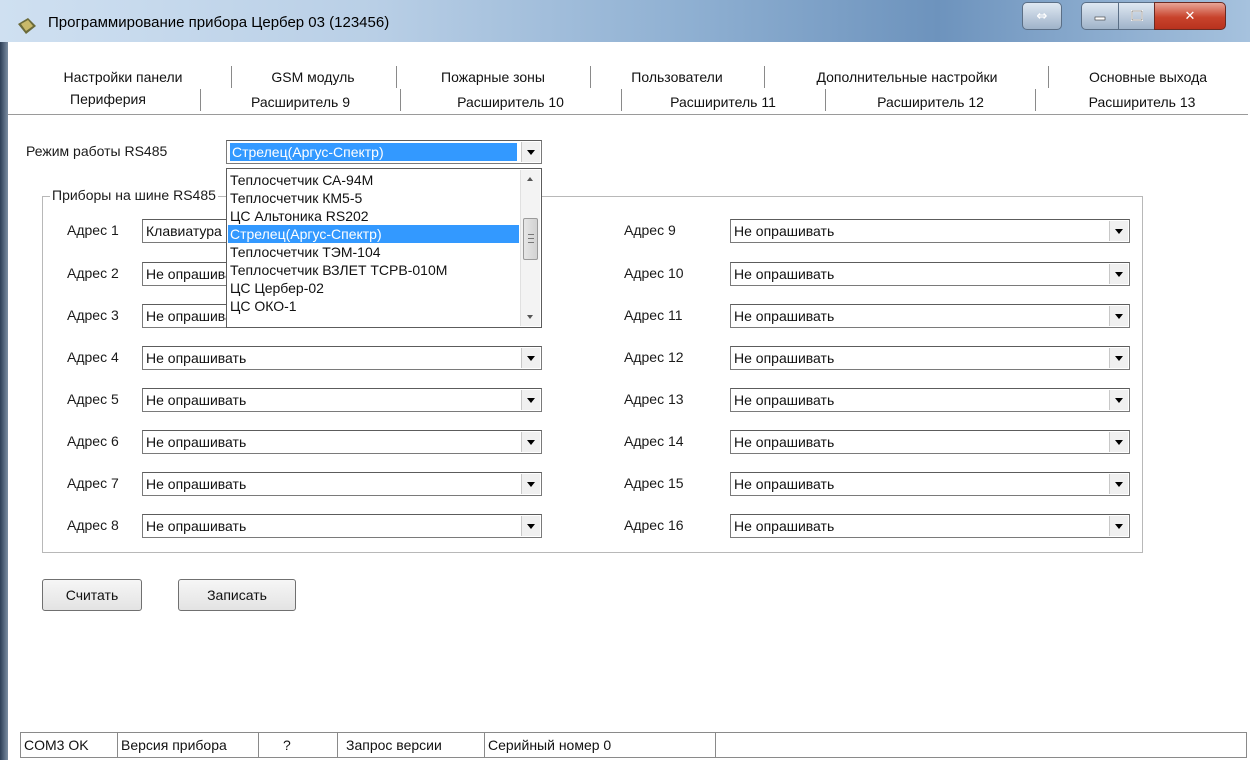  Describe the element at coordinates (4, 401) in the screenshot. I see `window-border` at that location.